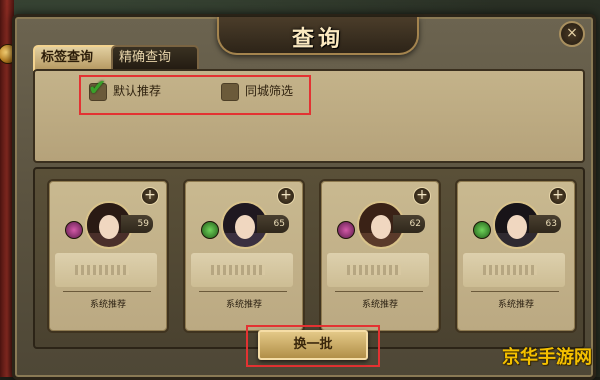 This screenshot has width=600, height=380. What do you see at coordinates (108, 256) in the screenshot?
I see `player-card: + 59 系统推荐` at bounding box center [108, 256].